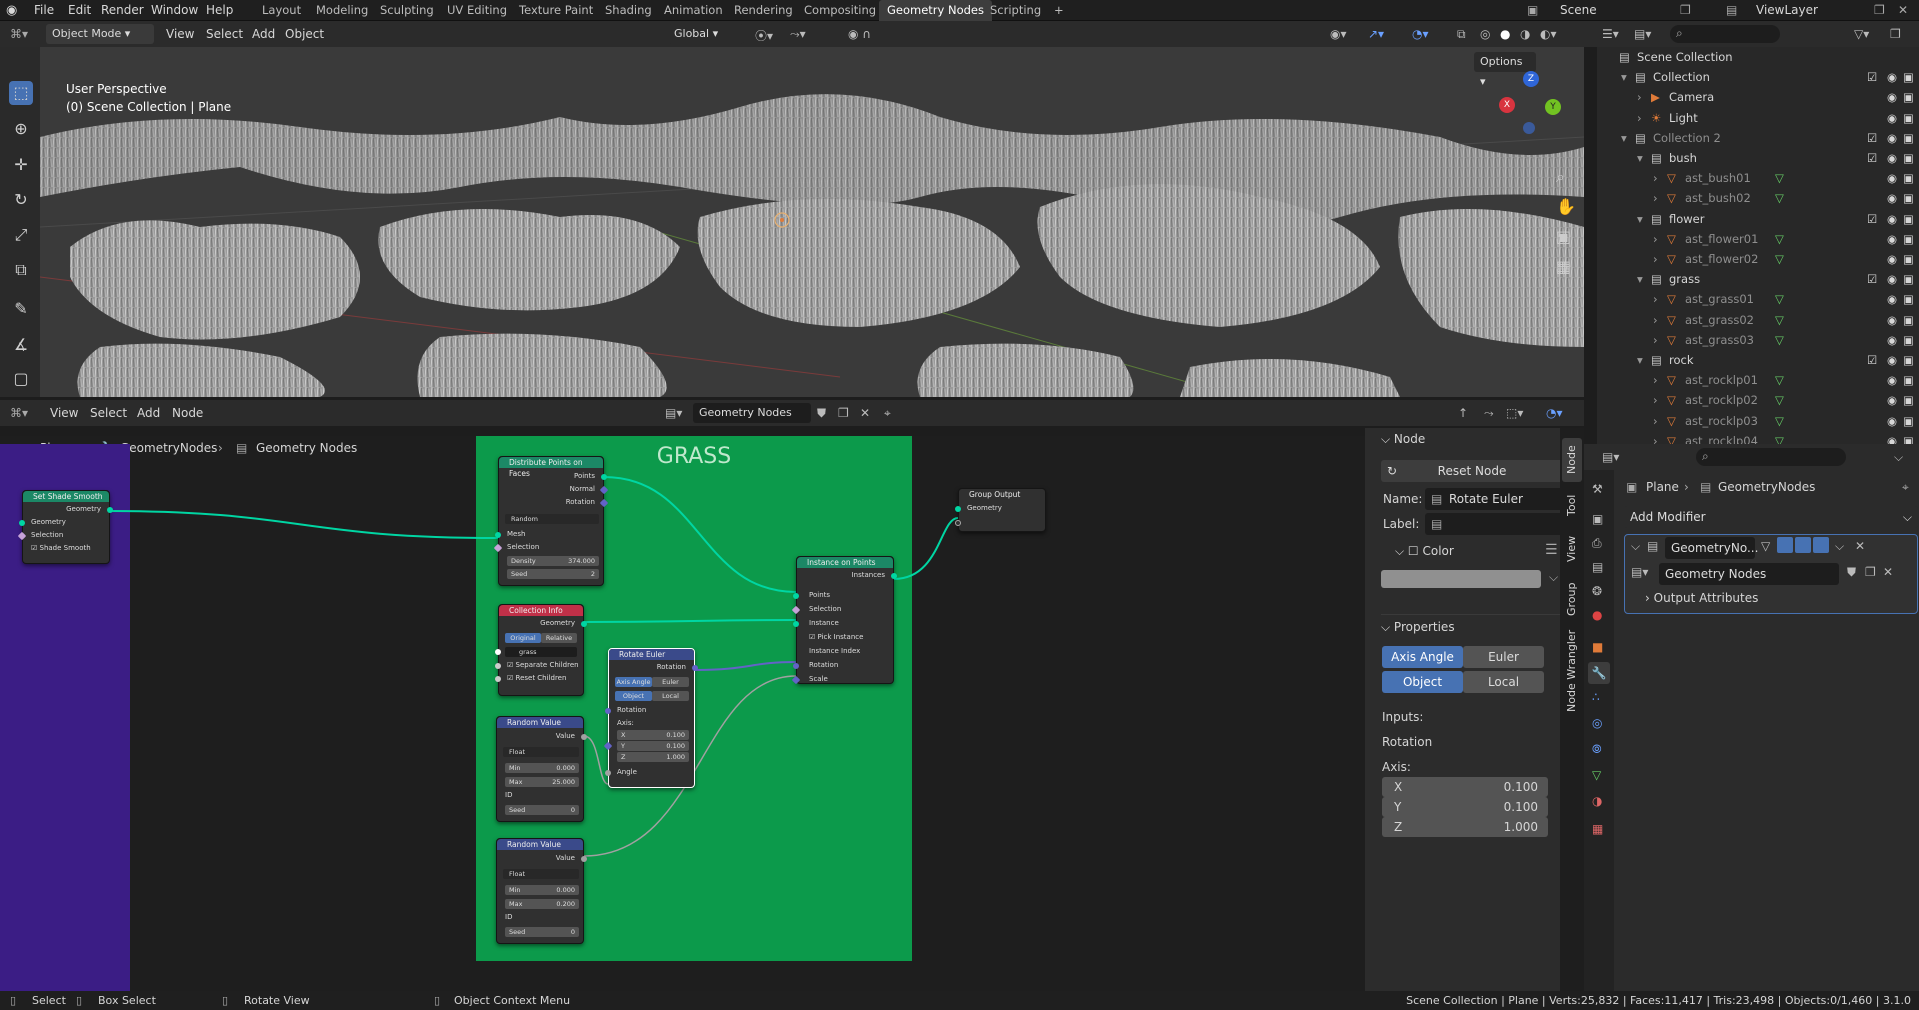 The height and width of the screenshot is (1010, 1919). What do you see at coordinates (552, 519) in the screenshot?
I see `distribute-mode-dropdown: Random` at bounding box center [552, 519].